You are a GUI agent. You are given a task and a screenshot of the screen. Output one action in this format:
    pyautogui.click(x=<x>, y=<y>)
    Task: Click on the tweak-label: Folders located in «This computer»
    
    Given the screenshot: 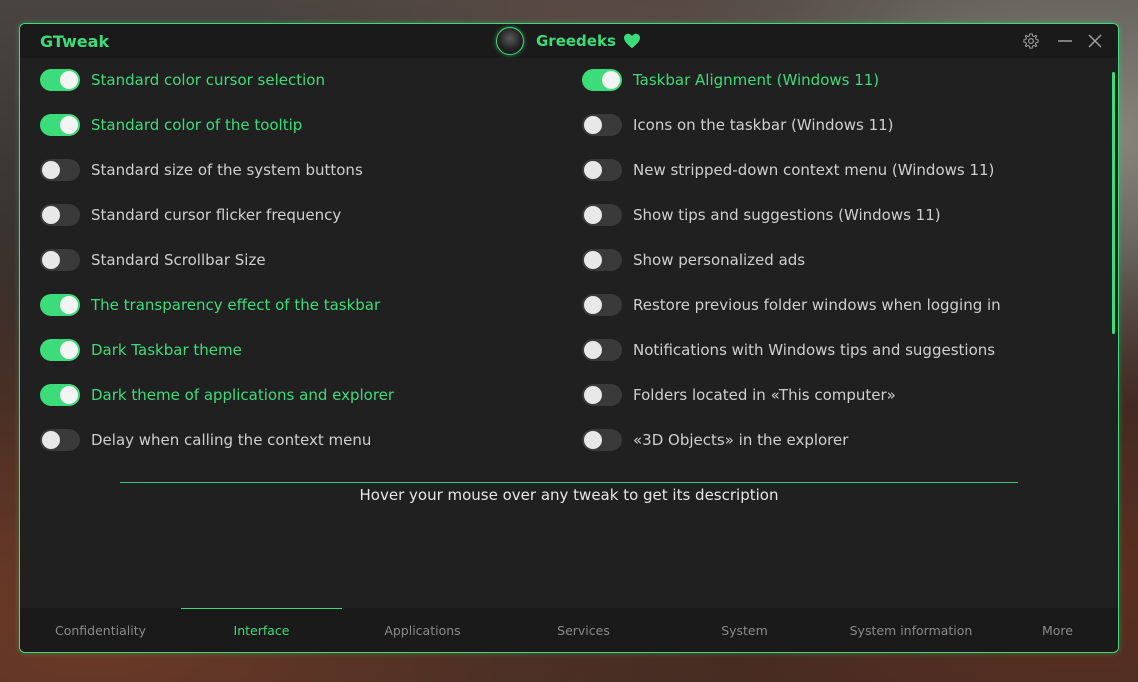 What is the action you would take?
    pyautogui.click(x=764, y=395)
    